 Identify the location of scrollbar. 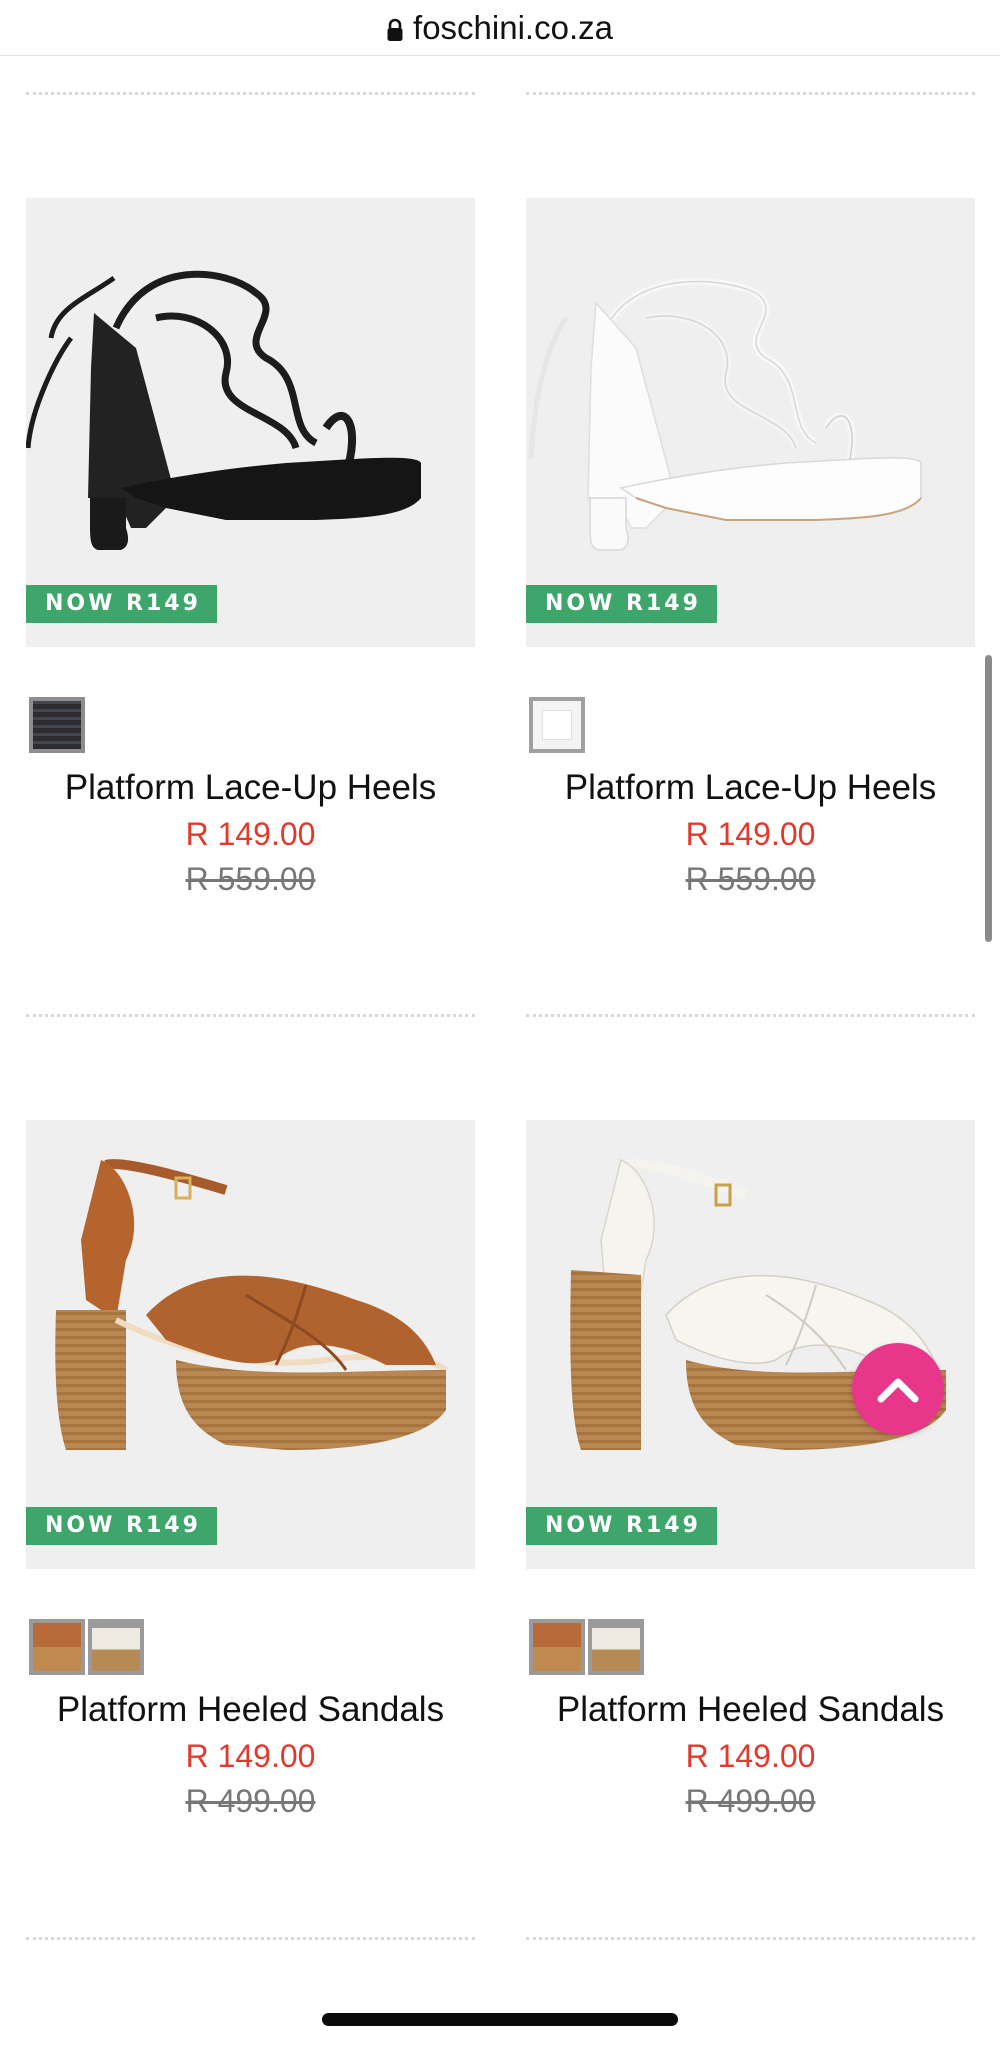
(988, 798).